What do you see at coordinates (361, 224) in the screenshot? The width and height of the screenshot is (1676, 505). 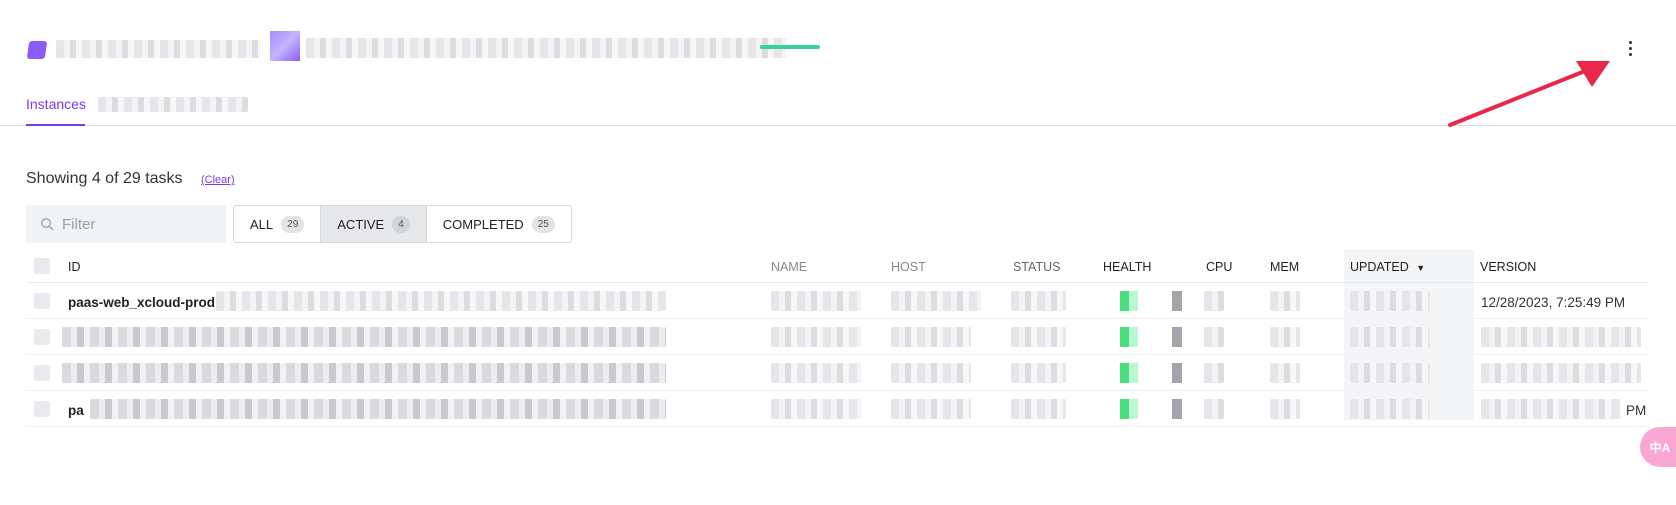 I see `segment-label: ACTIVE` at bounding box center [361, 224].